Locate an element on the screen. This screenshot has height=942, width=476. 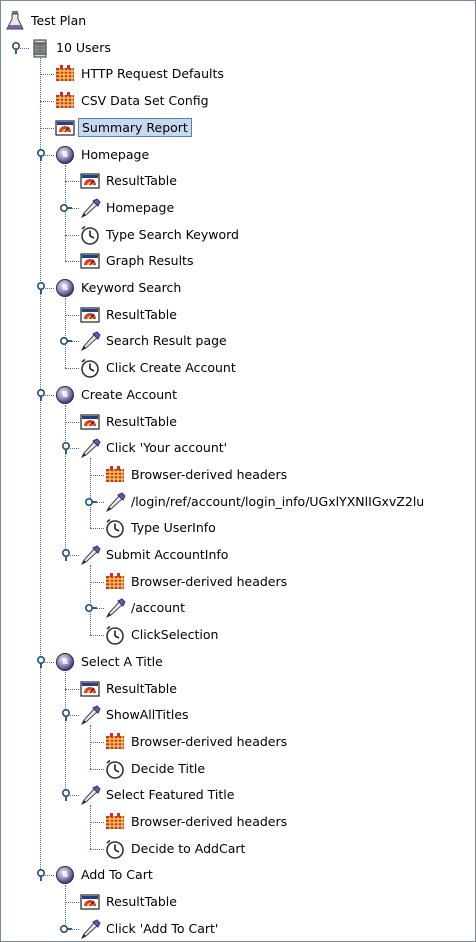
tree-node-http-request-defaults: HTTP Request Defaults is located at coordinates (238, 73).